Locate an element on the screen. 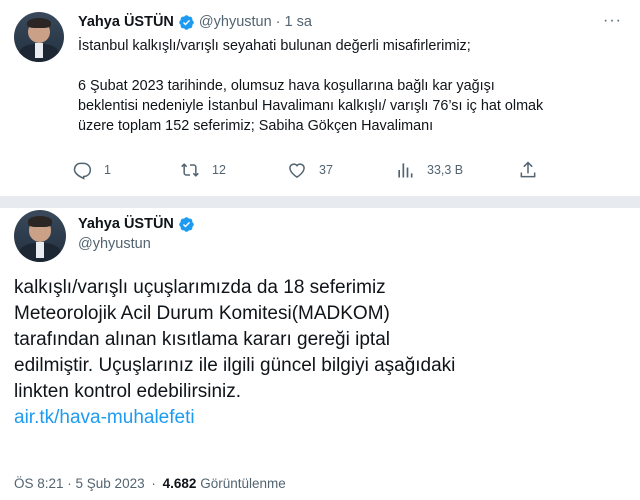  share-button is located at coordinates (534, 170).